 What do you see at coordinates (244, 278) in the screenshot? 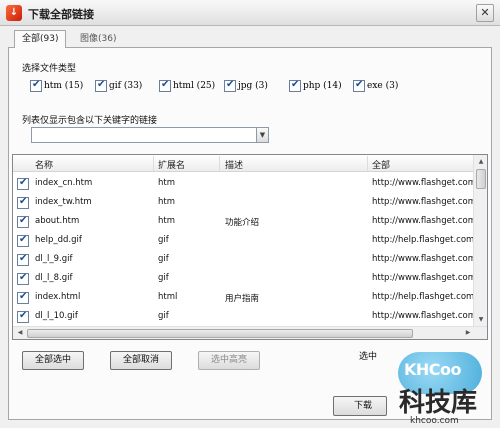
I see `table-row: dl_l_8.gif gif http://www.flashget.com/` at bounding box center [244, 278].